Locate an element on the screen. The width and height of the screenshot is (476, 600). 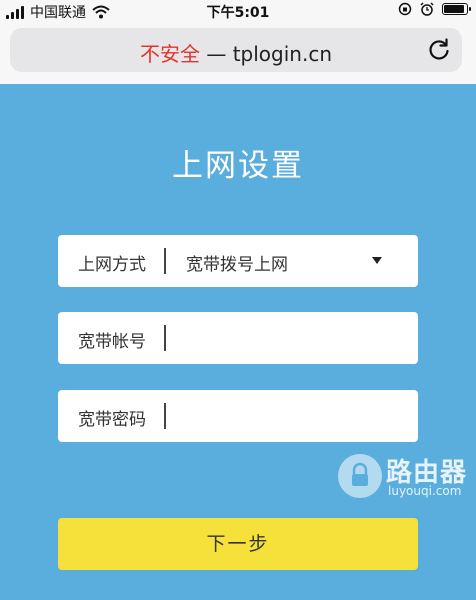
field-divider is located at coordinates (165, 261).